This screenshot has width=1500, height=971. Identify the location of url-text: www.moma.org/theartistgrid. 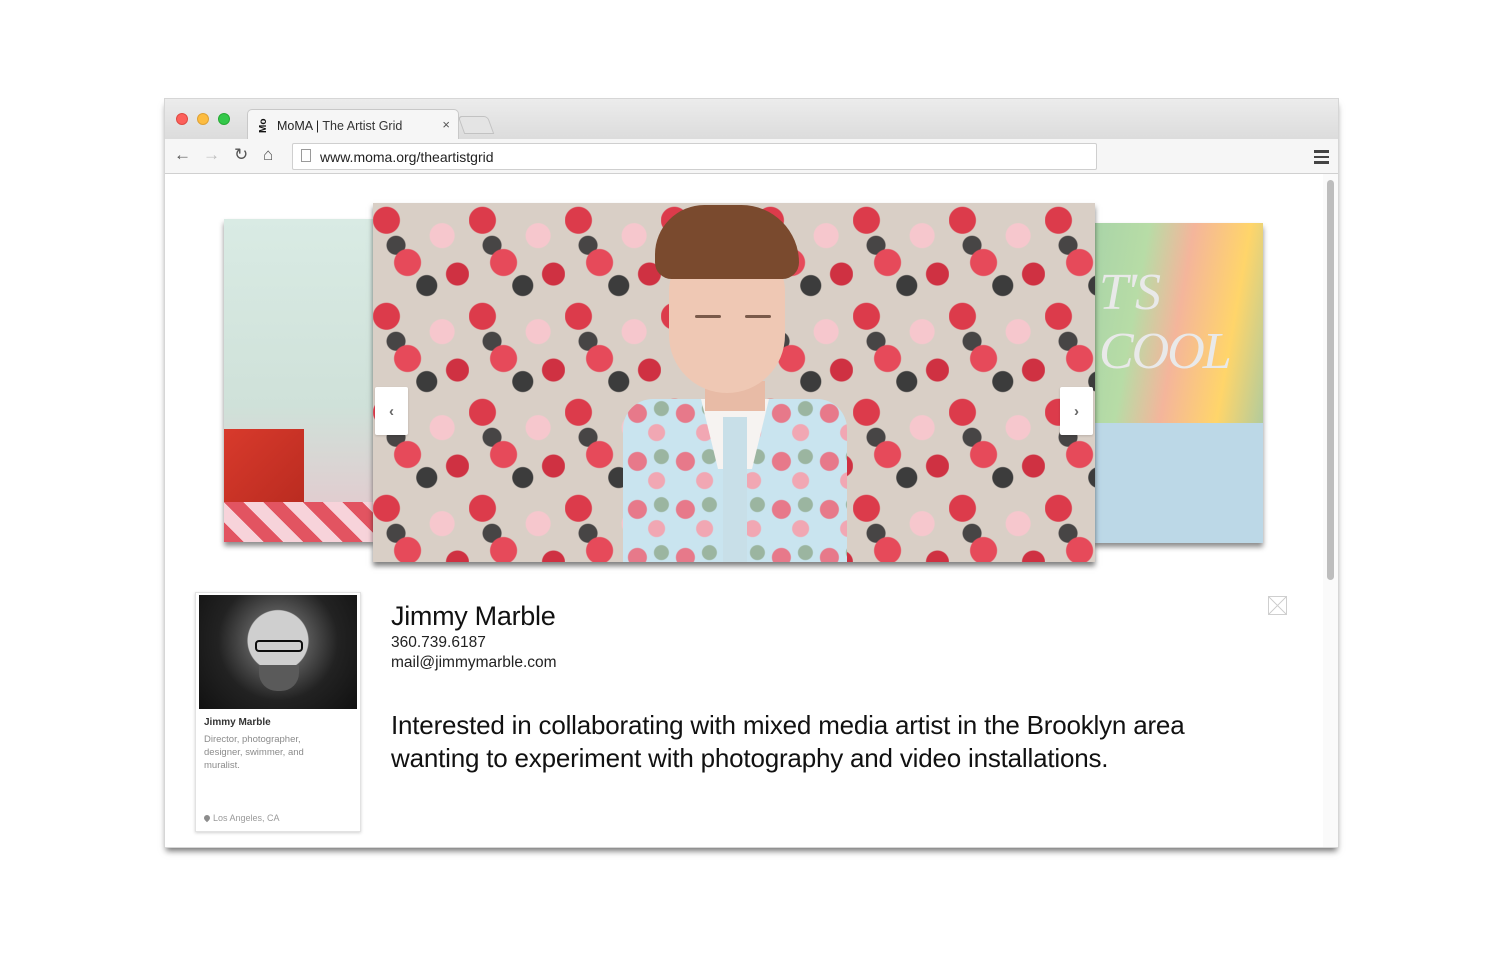
(407, 157).